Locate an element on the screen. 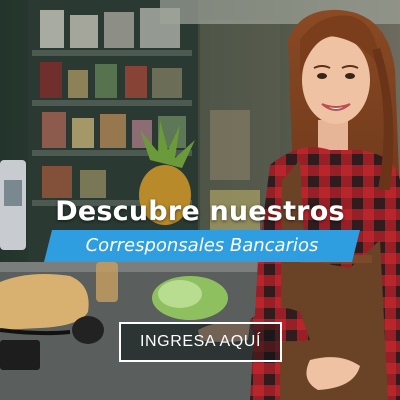 The height and width of the screenshot is (400, 400). banner-subheadline: Corresponsales Bancarios is located at coordinates (202, 245).